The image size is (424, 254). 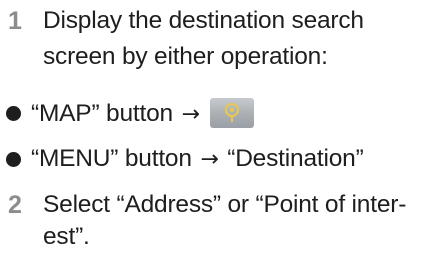 What do you see at coordinates (185, 56) in the screenshot?
I see `step1-text-line2: screen by either operation:` at bounding box center [185, 56].